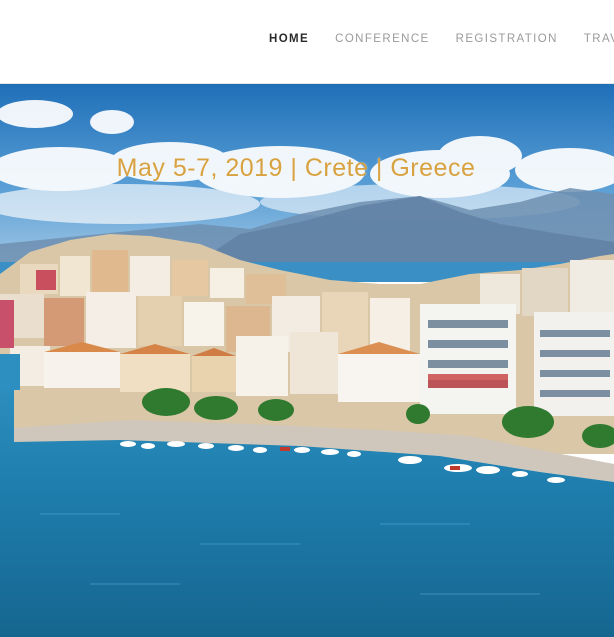 This screenshot has height=637, width=614. Describe the element at coordinates (10, 372) in the screenshot. I see `left-water` at that location.